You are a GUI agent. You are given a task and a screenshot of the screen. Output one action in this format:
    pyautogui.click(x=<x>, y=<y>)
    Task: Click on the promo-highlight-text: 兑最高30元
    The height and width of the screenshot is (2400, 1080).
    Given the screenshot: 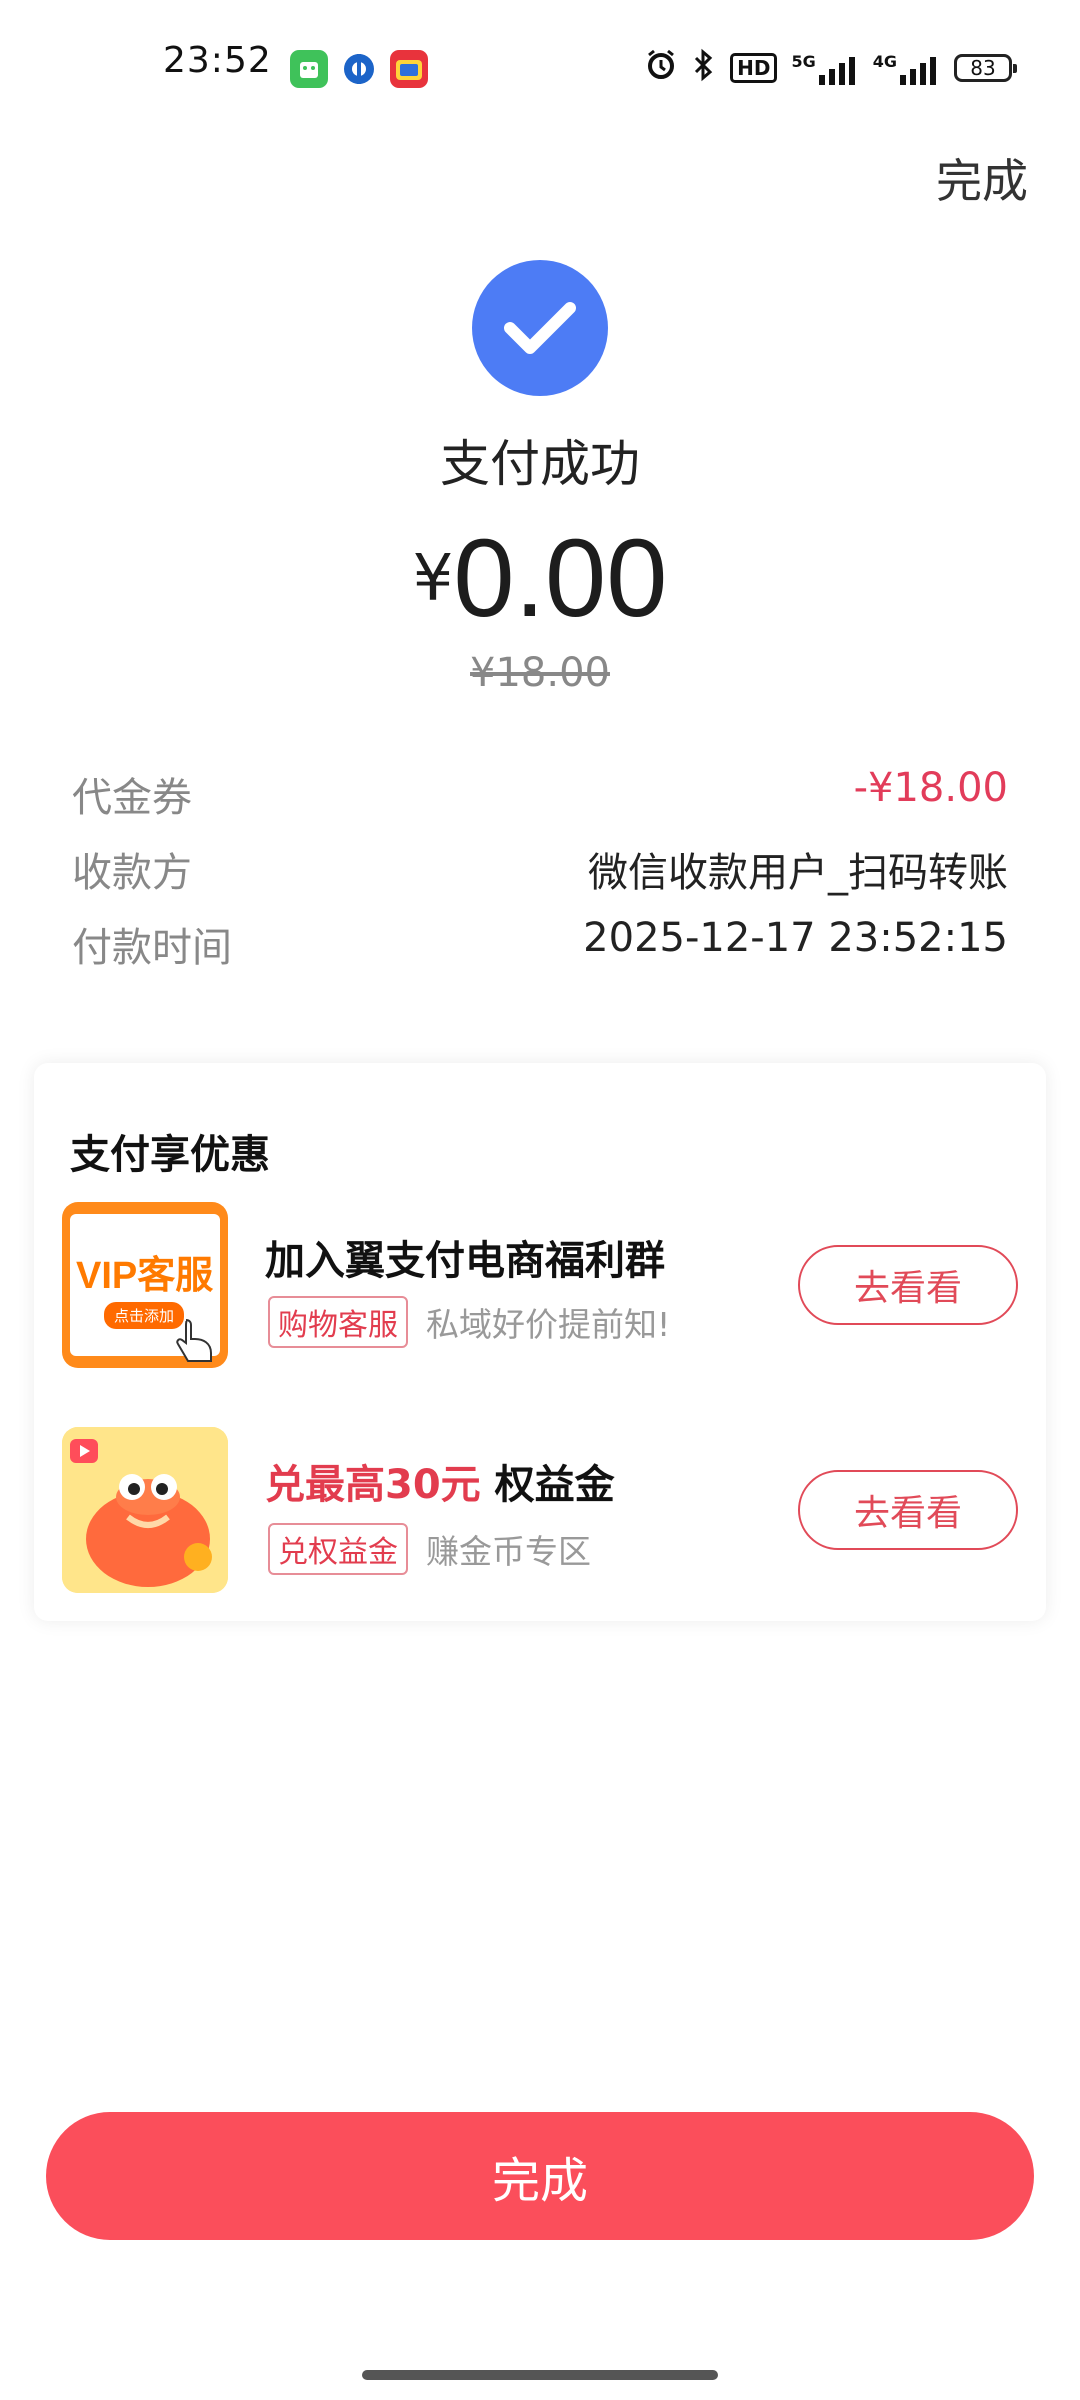 What is the action you would take?
    pyautogui.click(x=373, y=1485)
    